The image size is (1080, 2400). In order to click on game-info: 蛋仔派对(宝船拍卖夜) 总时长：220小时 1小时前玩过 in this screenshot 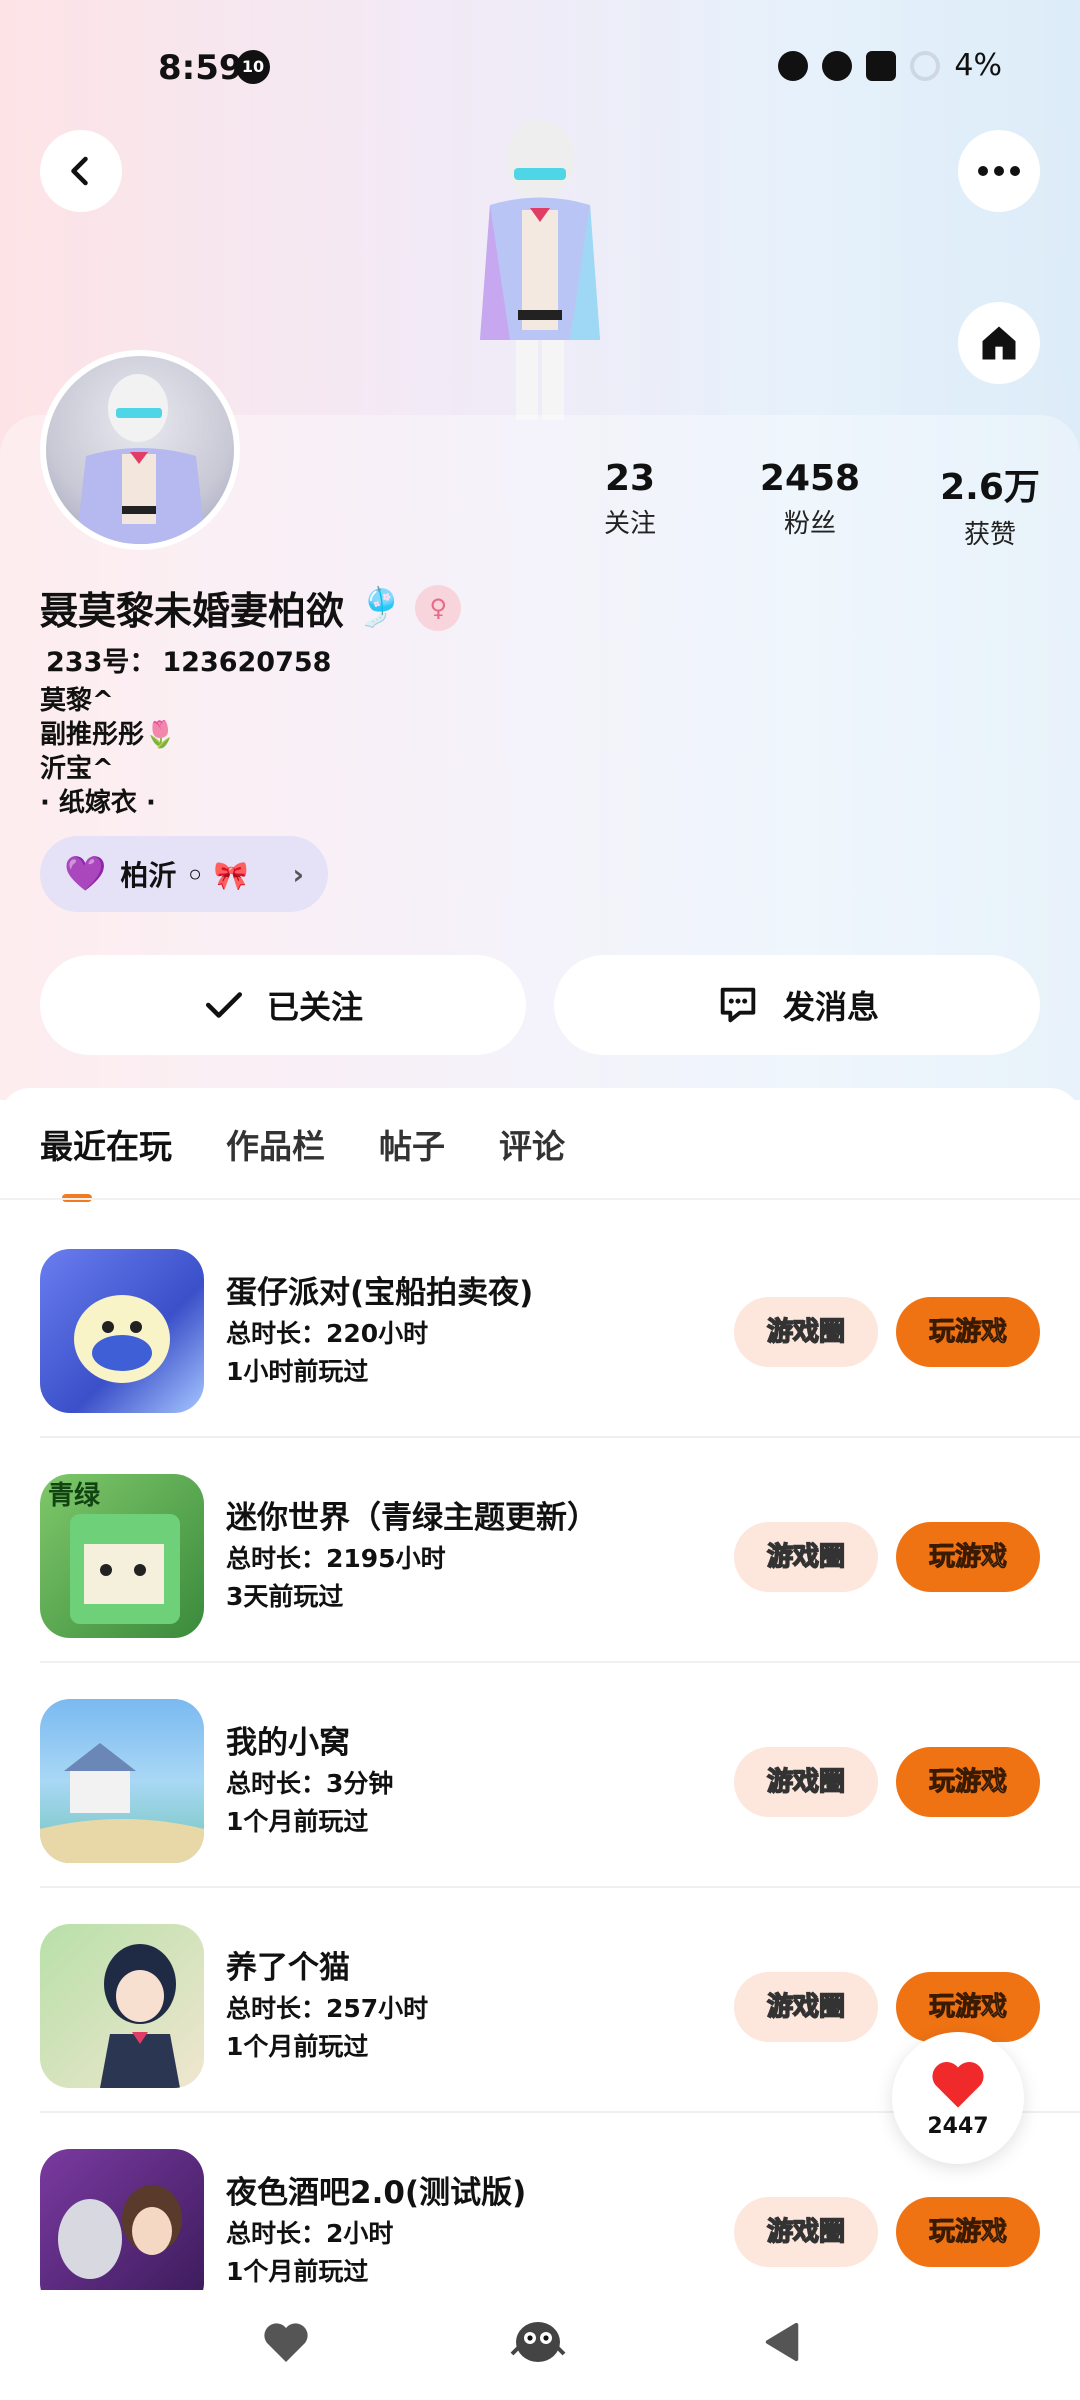, I will do `click(379, 1327)`.